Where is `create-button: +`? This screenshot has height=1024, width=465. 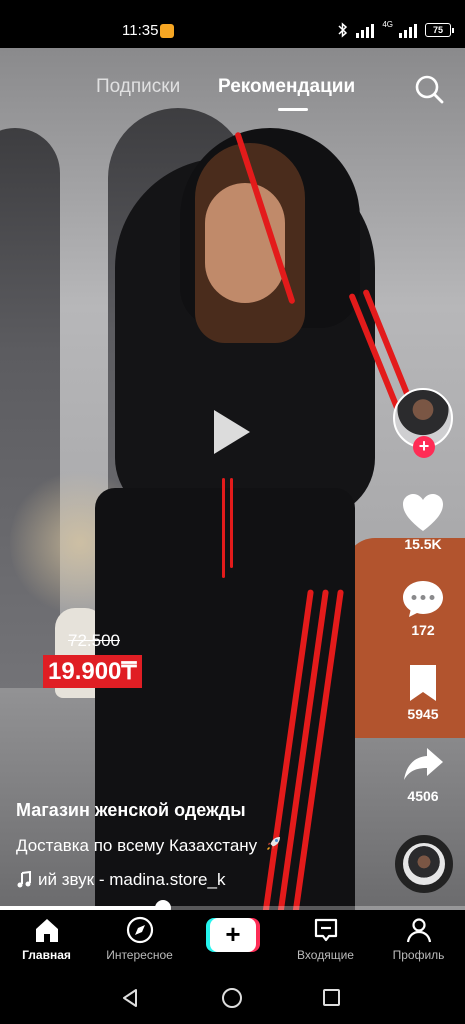 create-button: + is located at coordinates (233, 935).